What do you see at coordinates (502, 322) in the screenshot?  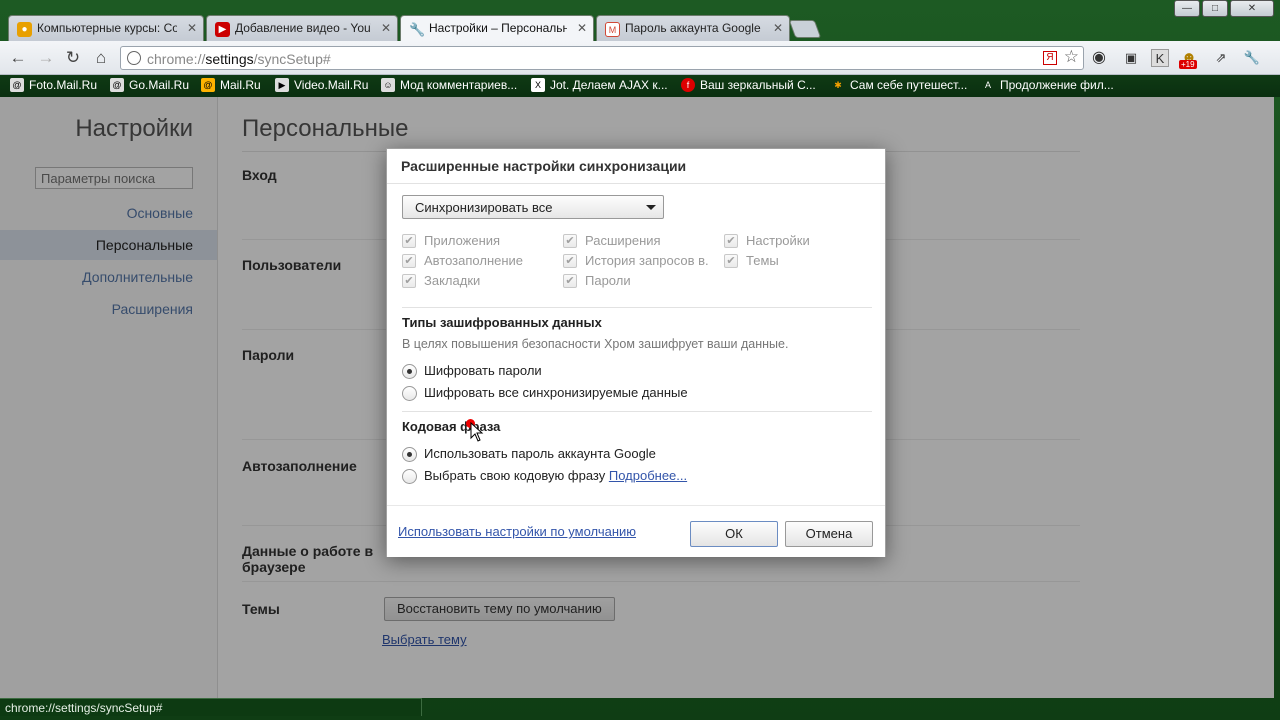 I see `encryption-heading: Типы зашифрованных данных` at bounding box center [502, 322].